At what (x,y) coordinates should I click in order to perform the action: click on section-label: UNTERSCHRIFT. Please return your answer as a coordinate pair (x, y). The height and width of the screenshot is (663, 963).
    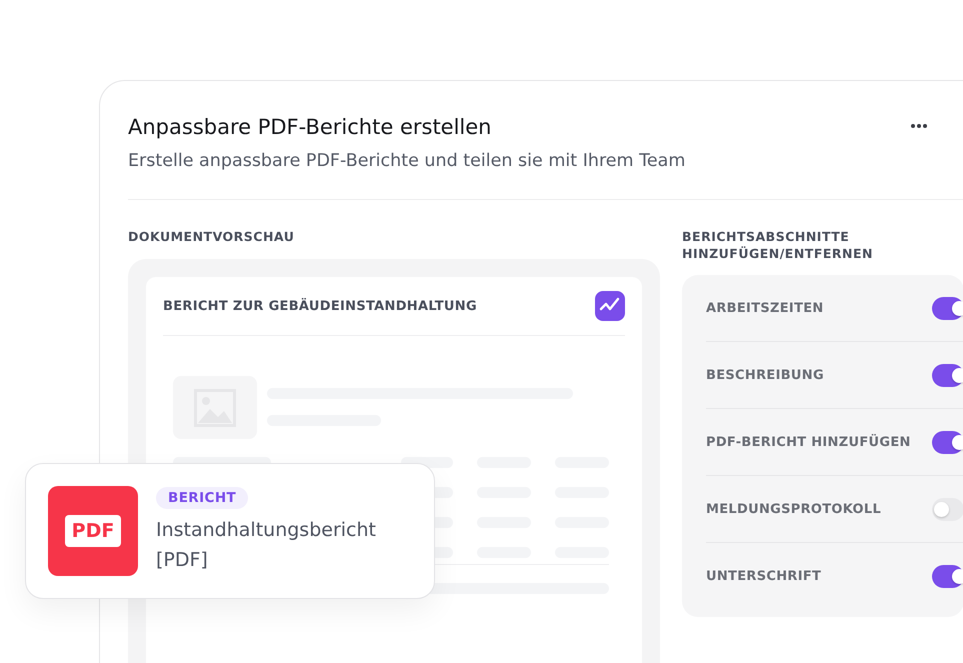
    Looking at the image, I should click on (764, 576).